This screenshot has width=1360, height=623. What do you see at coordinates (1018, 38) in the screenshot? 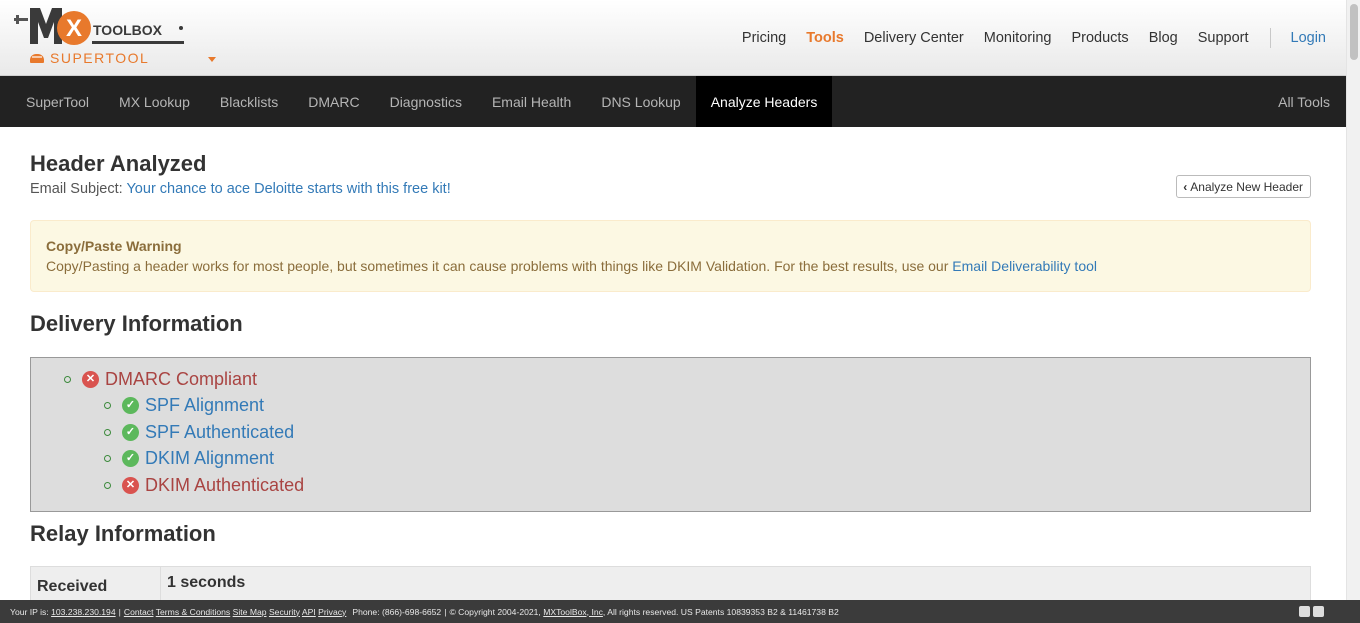
I see `topnav-monitoring: Monitoring` at bounding box center [1018, 38].